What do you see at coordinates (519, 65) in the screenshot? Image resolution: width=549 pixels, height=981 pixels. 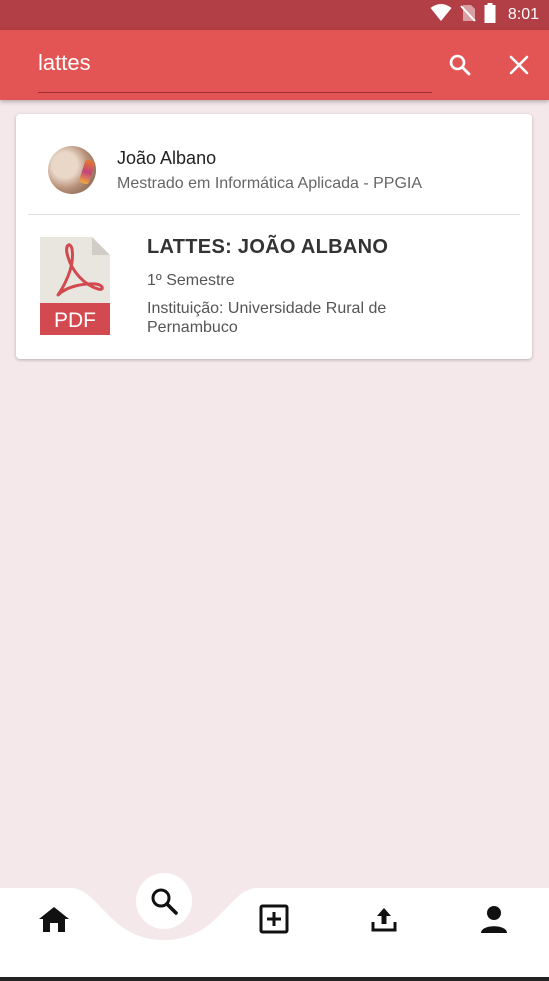 I see `close-icon` at bounding box center [519, 65].